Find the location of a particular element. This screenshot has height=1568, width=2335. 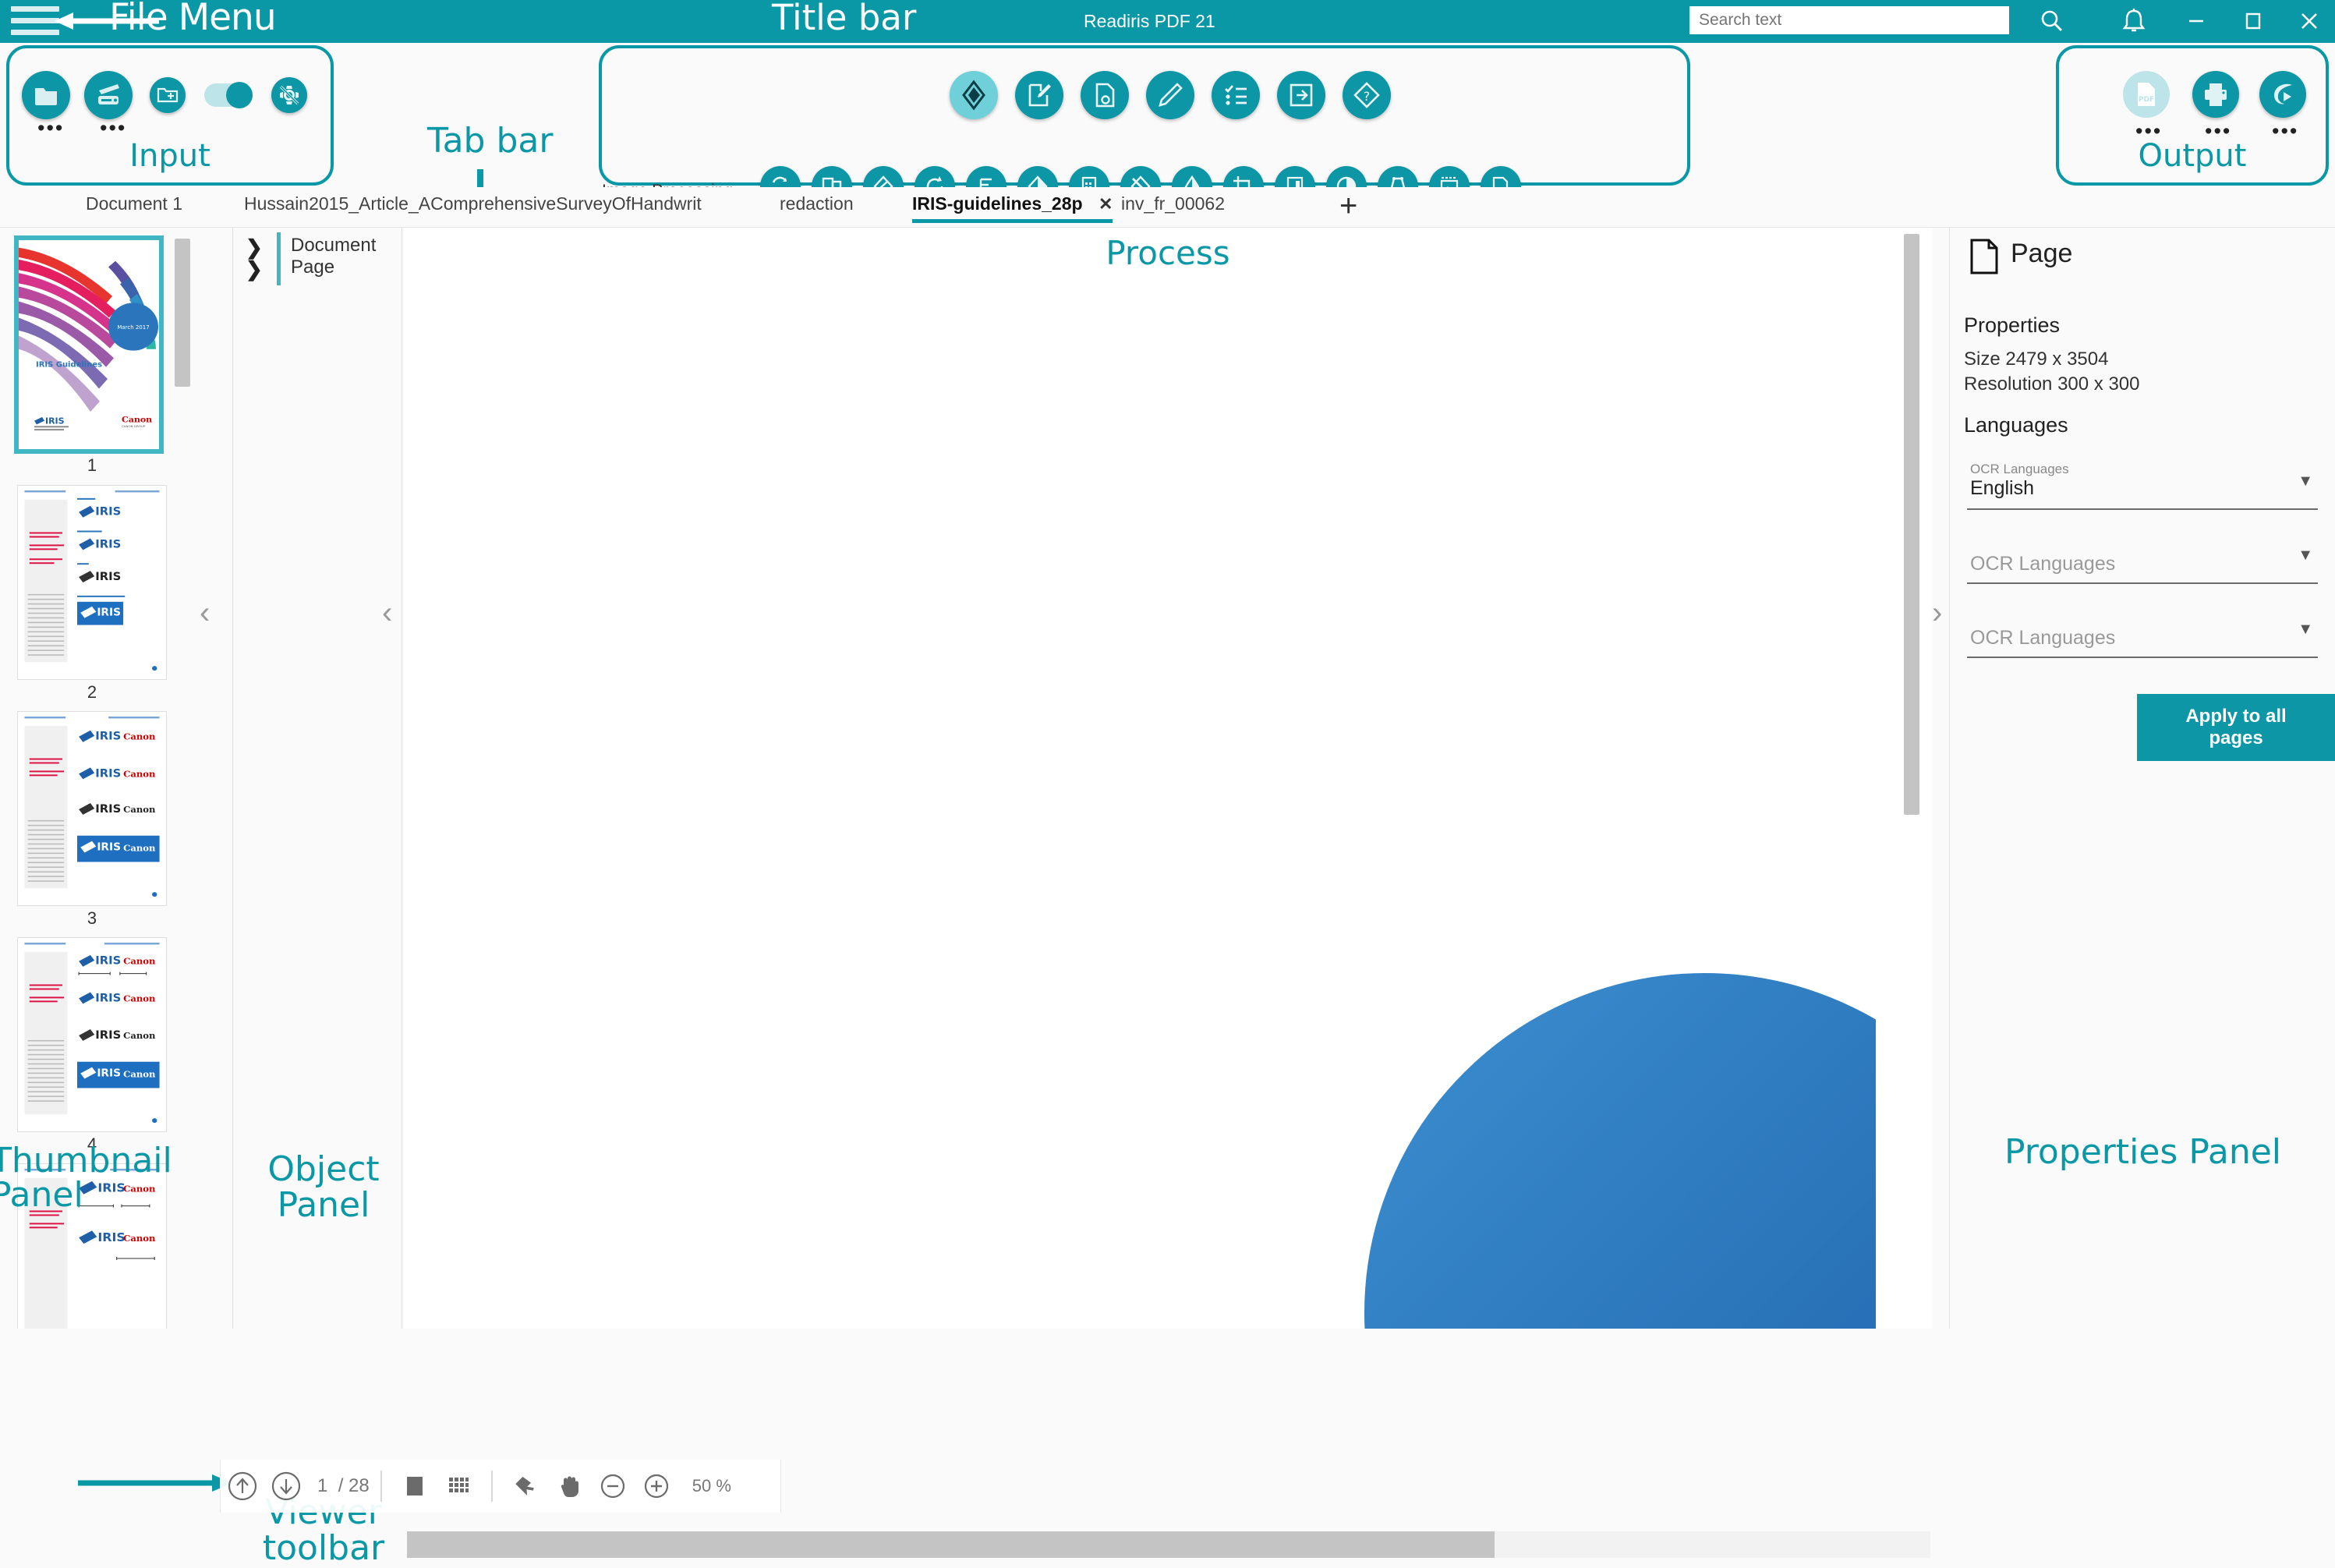

ocr-language-select-3: OCR Languages ▼ is located at coordinates (2142, 634).